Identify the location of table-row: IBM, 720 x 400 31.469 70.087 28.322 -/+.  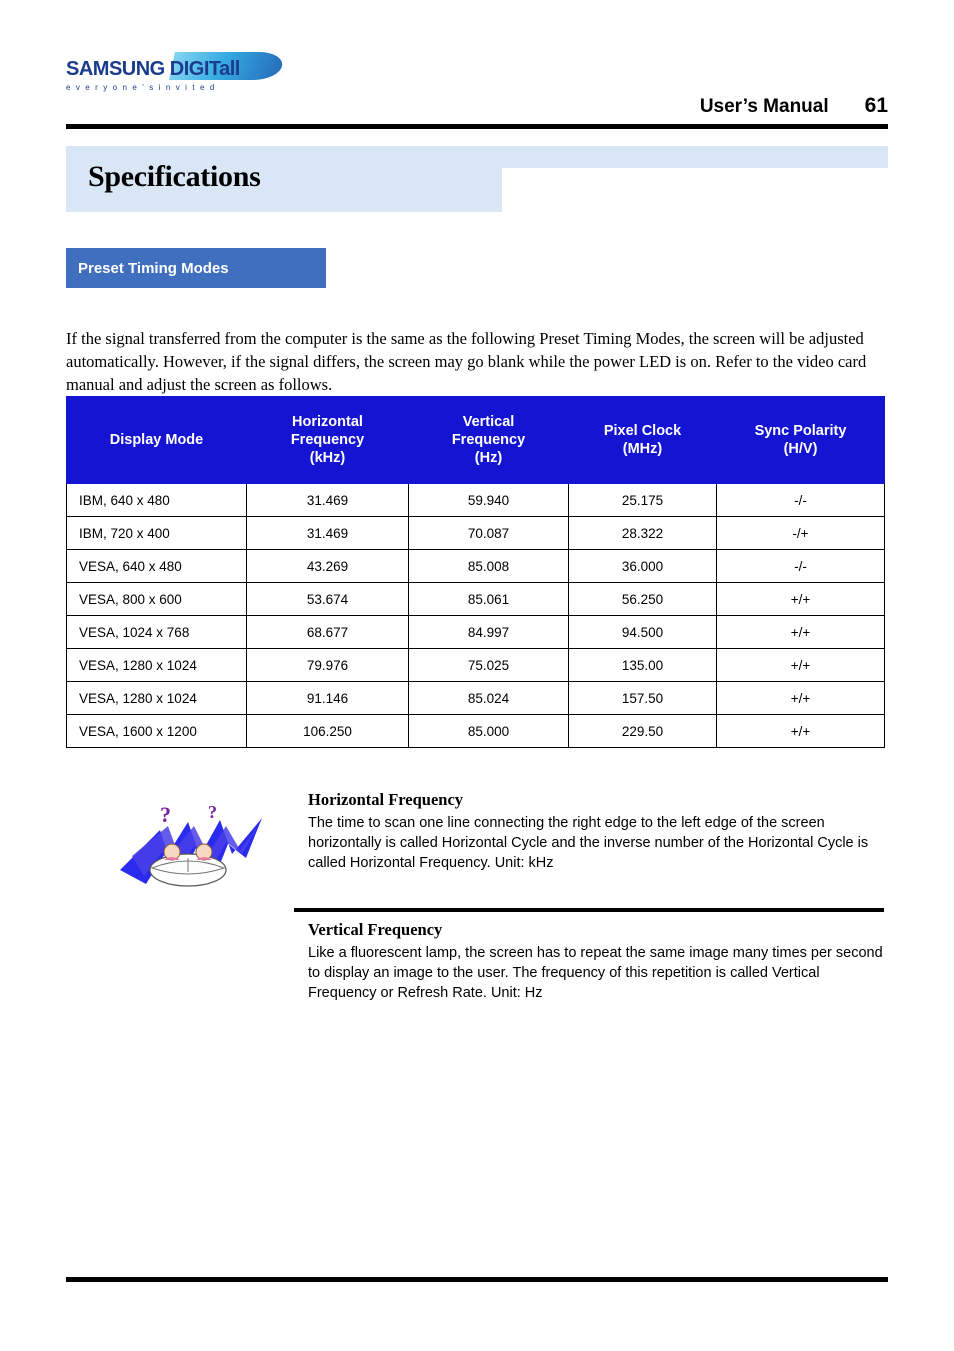
(475, 533).